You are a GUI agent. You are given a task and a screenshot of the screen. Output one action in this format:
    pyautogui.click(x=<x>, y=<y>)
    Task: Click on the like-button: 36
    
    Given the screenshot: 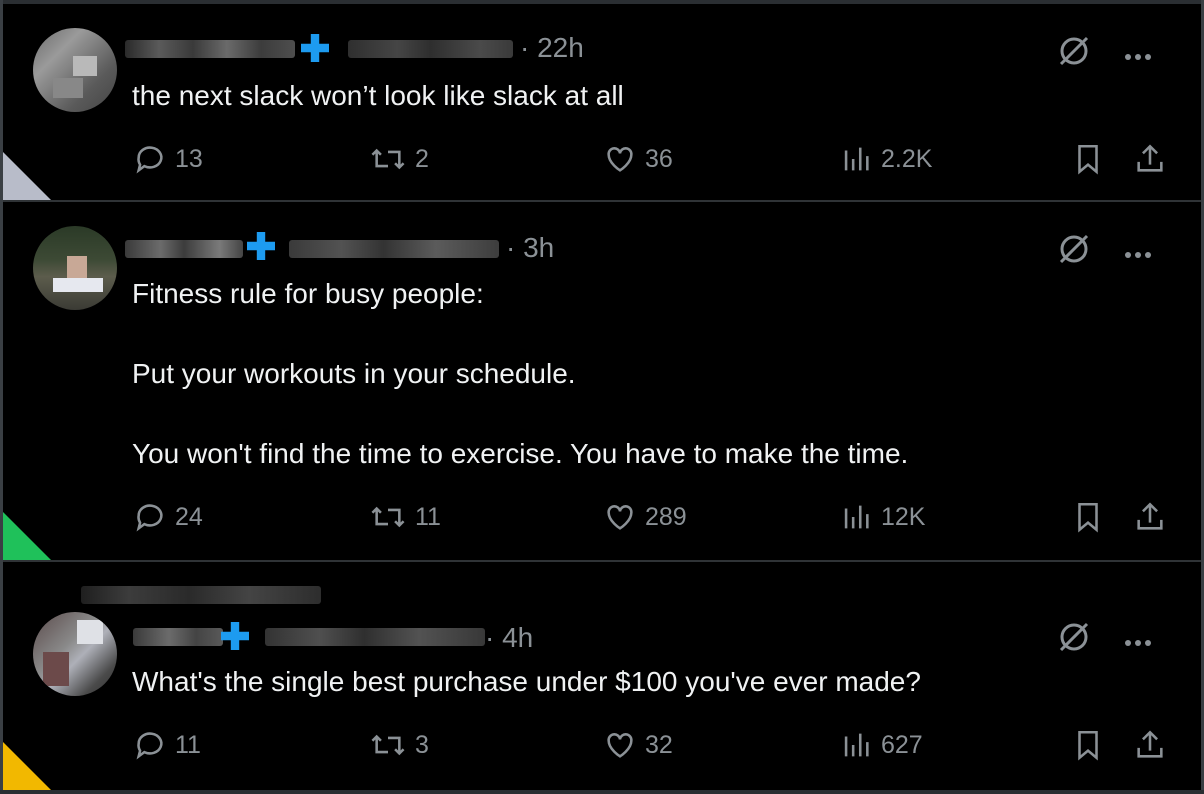 What is the action you would take?
    pyautogui.click(x=638, y=159)
    